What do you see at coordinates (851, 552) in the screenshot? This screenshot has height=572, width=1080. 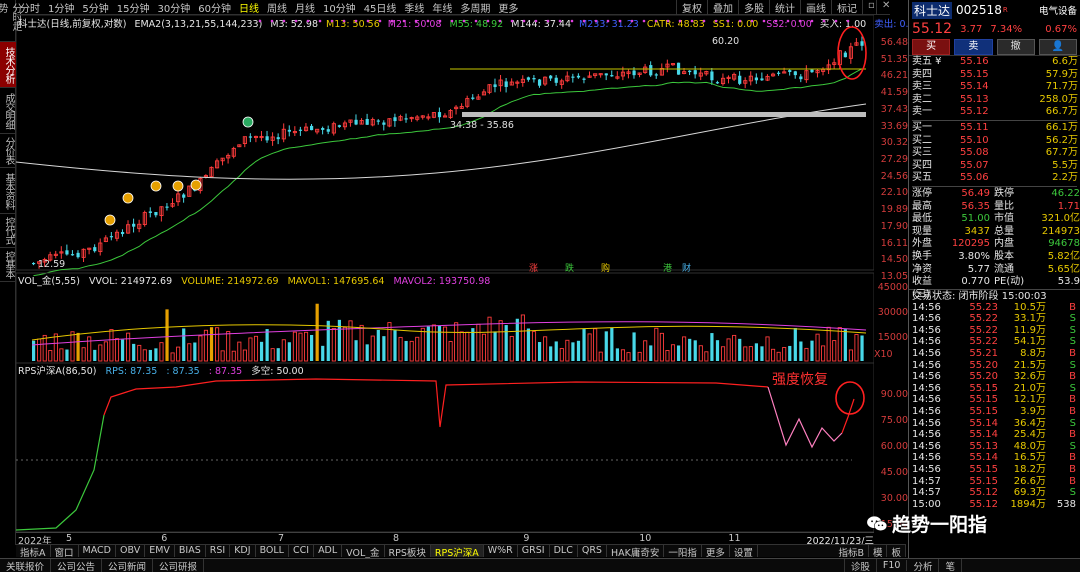 I see `indicator-tab-right: 指标B` at bounding box center [851, 552].